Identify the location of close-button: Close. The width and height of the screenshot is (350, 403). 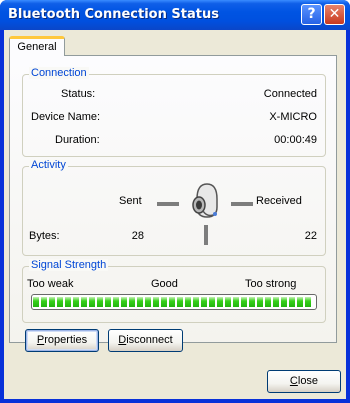
(304, 381).